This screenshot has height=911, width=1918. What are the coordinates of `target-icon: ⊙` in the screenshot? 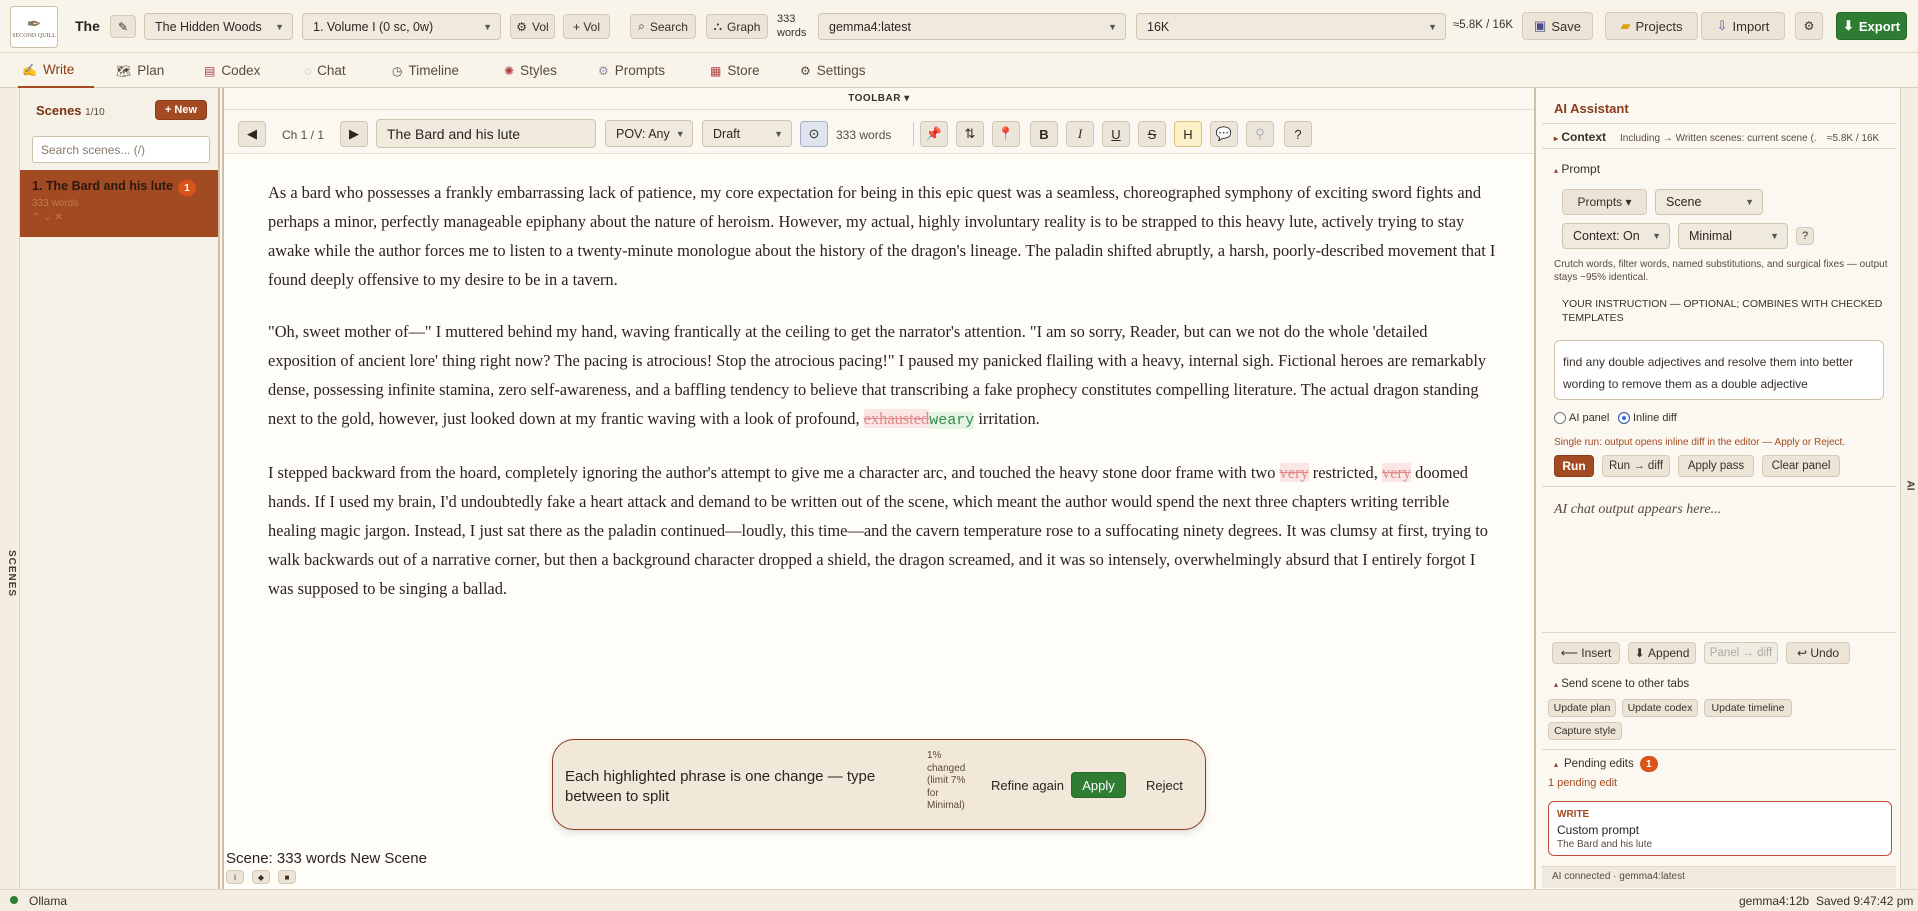 It's located at (814, 133).